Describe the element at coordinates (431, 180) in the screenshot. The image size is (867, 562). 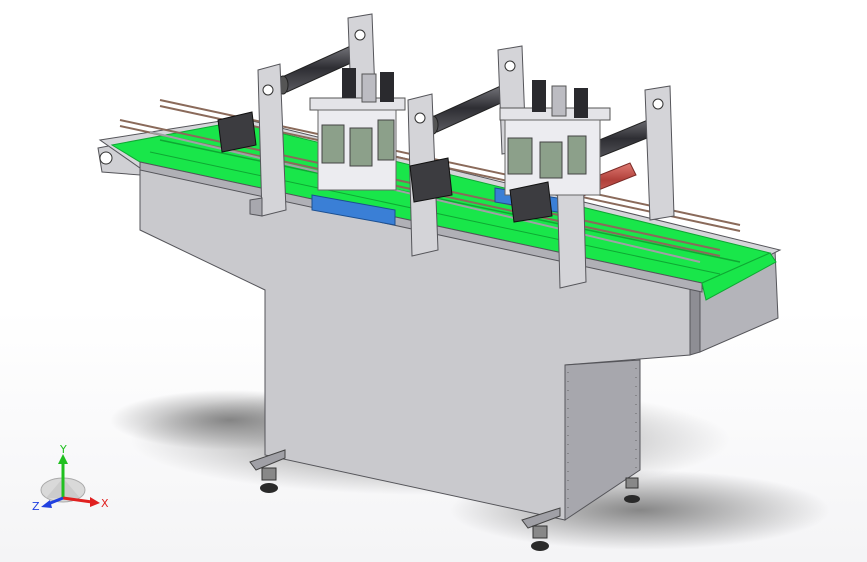
I see `motor-center` at that location.